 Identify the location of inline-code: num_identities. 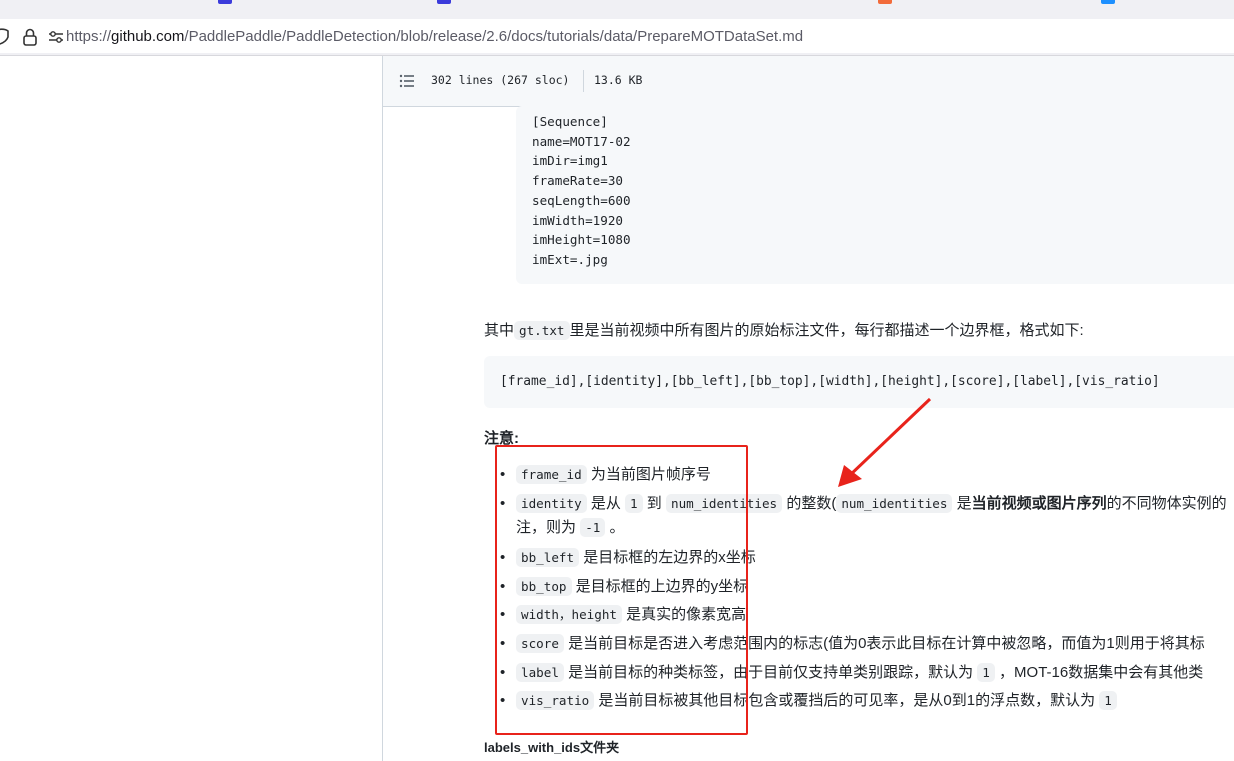
(894, 503).